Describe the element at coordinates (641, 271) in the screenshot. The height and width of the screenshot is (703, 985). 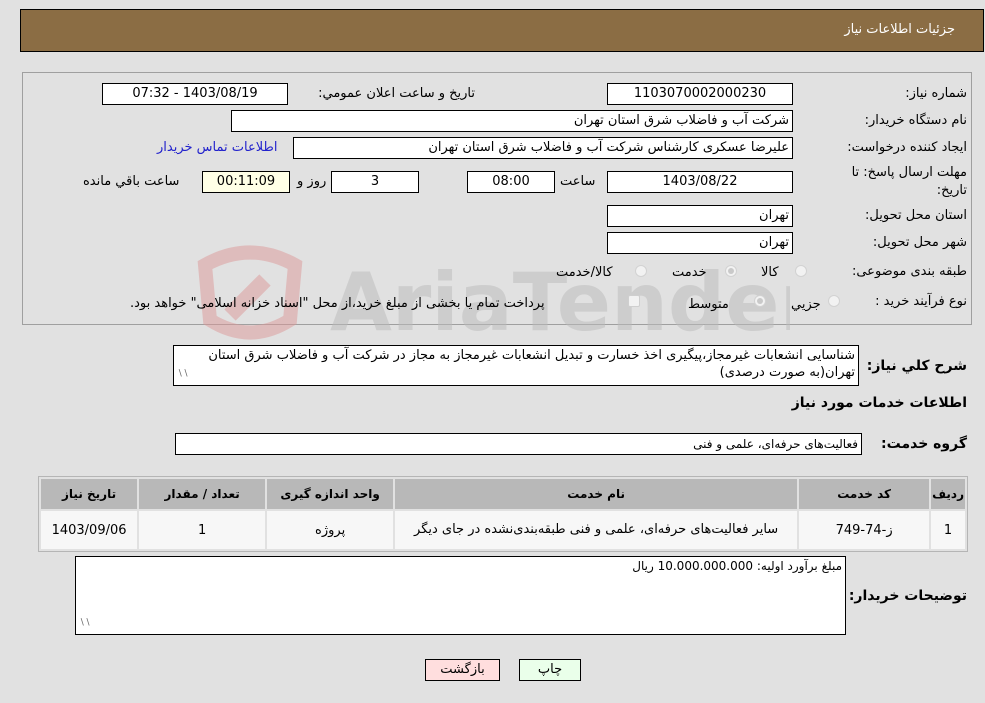
I see `category-radio-goods-service` at that location.